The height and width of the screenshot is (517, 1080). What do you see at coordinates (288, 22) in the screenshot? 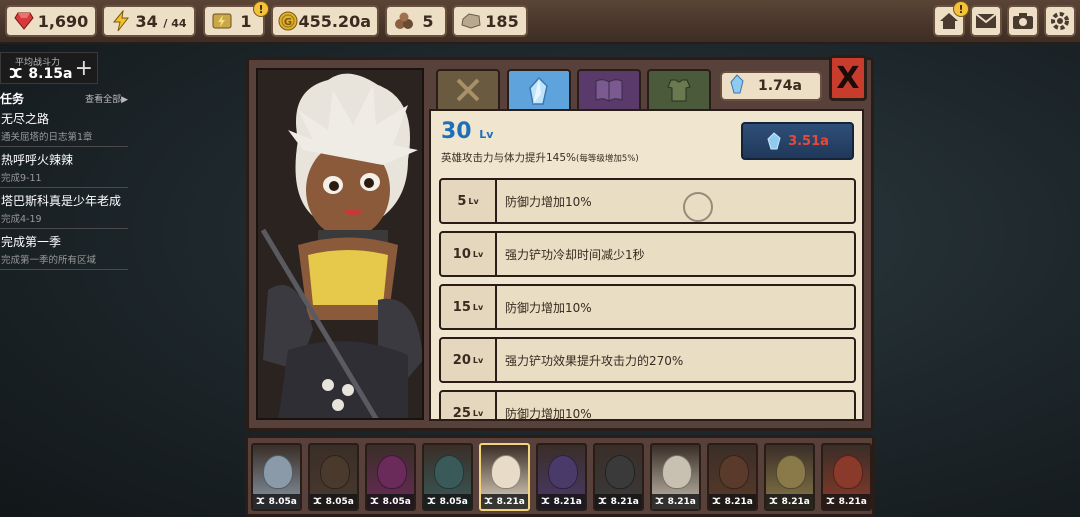
I see `svg-text: G` at bounding box center [288, 22].